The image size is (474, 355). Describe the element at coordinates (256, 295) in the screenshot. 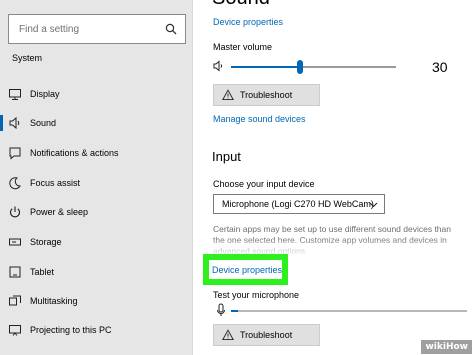

I see `test-microphone-label: Test your microphone` at that location.